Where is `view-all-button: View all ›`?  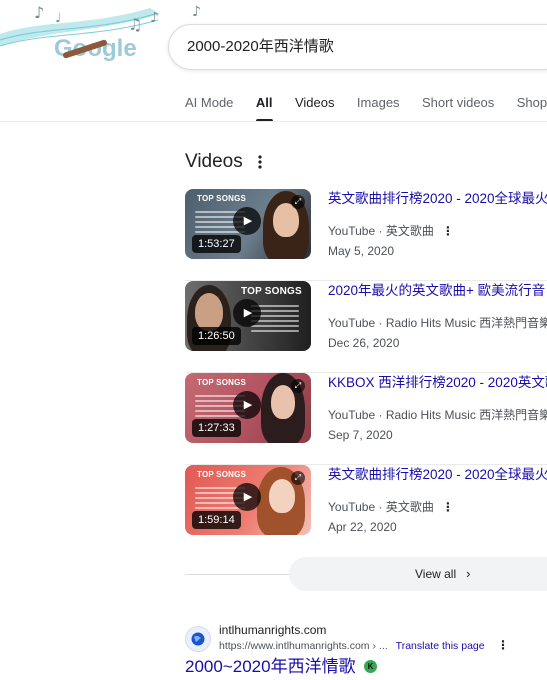
view-all-button: View all › is located at coordinates (418, 574).